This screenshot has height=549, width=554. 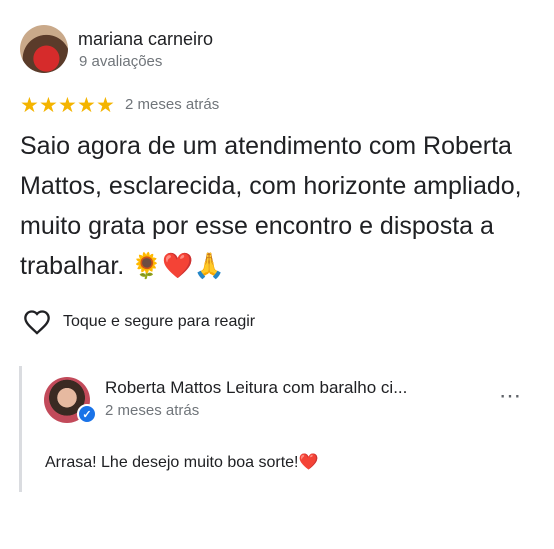 What do you see at coordinates (20, 429) in the screenshot?
I see `reply-divider` at bounding box center [20, 429].